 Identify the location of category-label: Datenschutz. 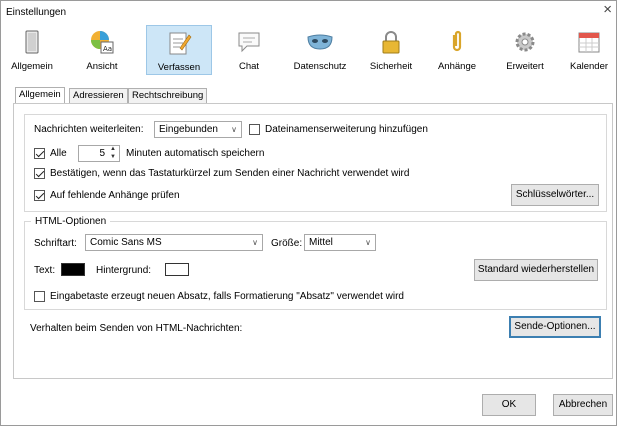
(320, 66).